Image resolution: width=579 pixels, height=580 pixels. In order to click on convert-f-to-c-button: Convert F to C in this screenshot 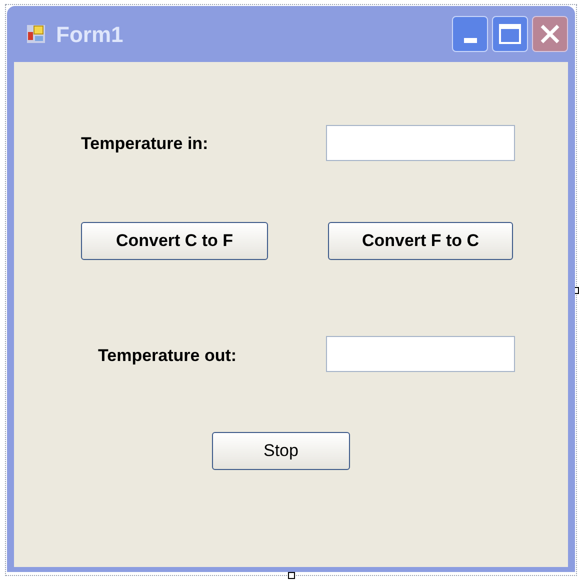, I will do `click(420, 241)`.